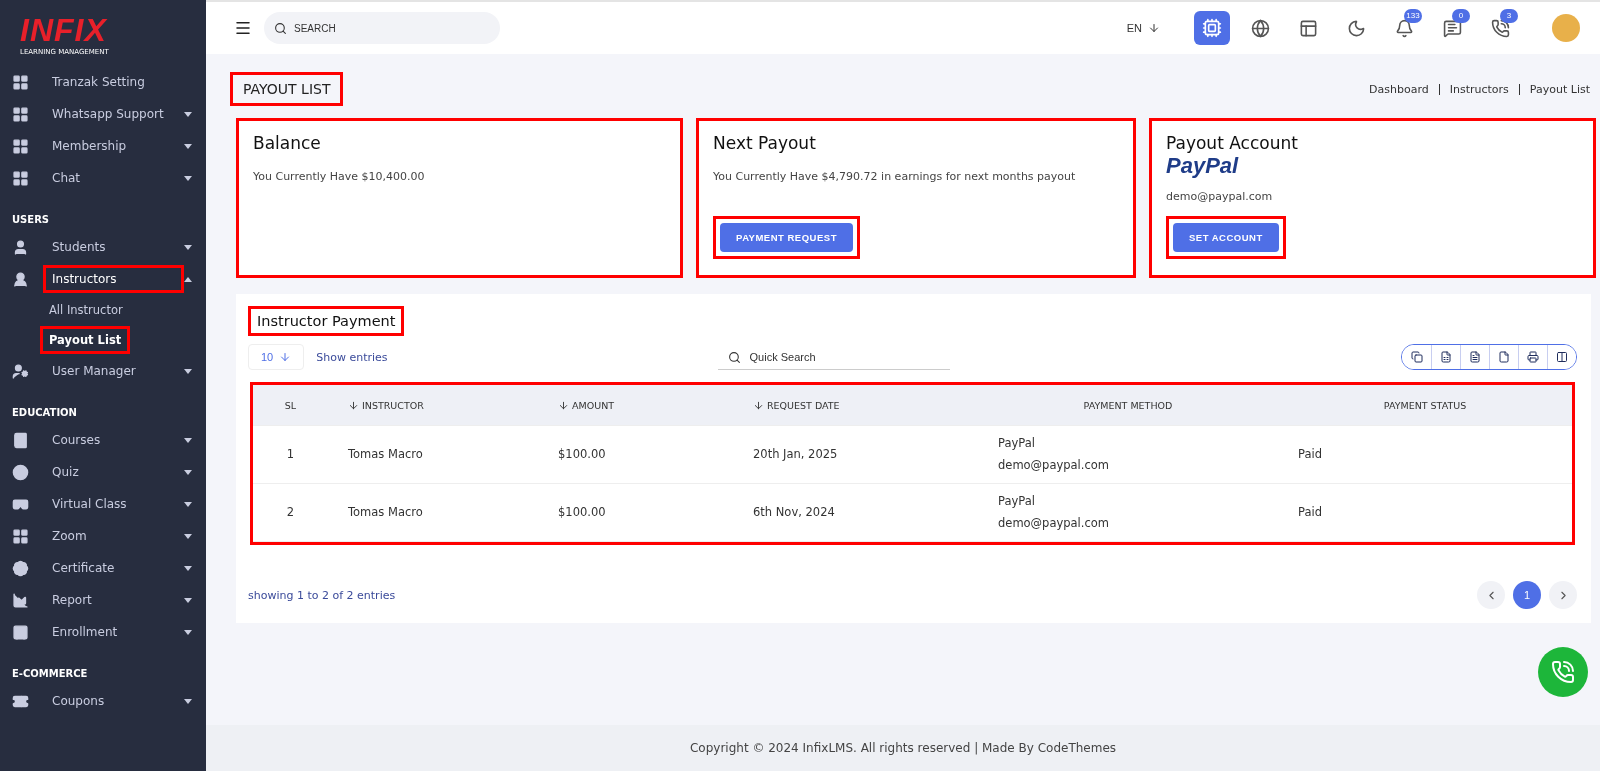  What do you see at coordinates (786, 237) in the screenshot?
I see `action-button: PAYMENT REQUEST` at bounding box center [786, 237].